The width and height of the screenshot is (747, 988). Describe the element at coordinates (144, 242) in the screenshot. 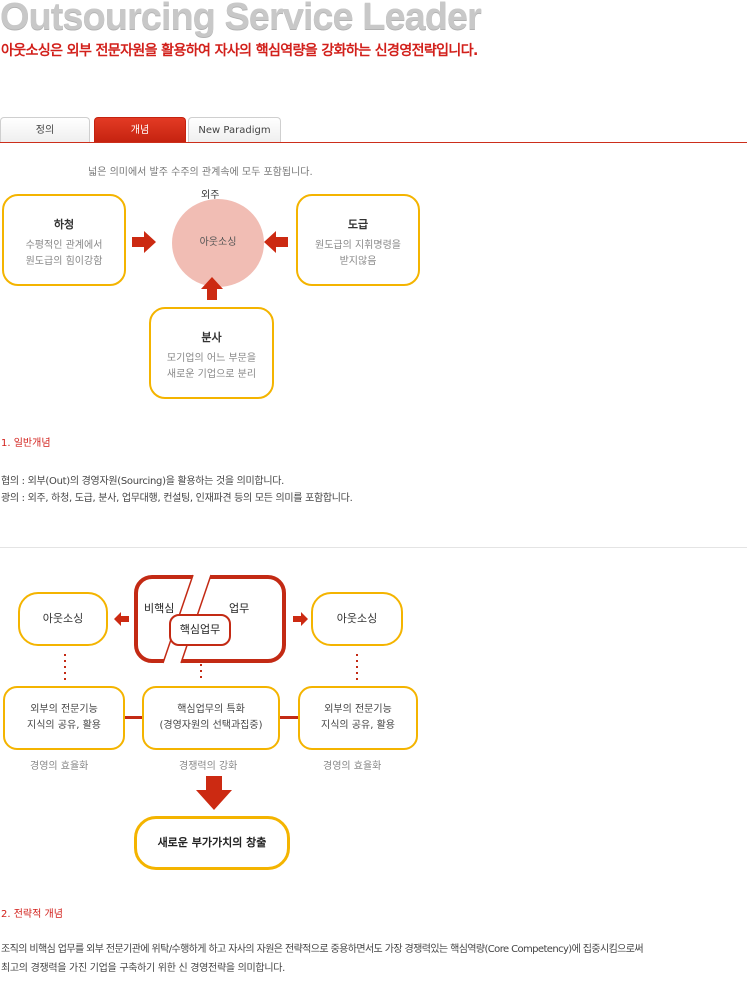

I see `arrow-right-icon` at that location.